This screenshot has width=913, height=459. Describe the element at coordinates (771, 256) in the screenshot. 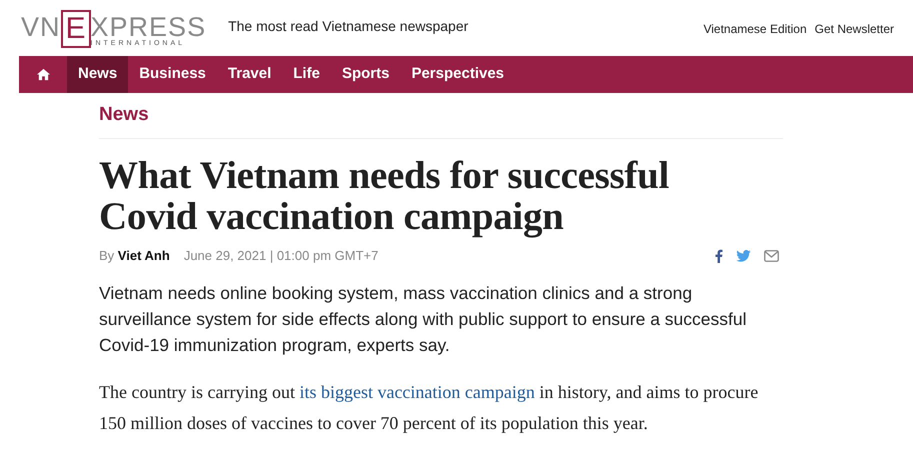

I see `mail-icon` at that location.